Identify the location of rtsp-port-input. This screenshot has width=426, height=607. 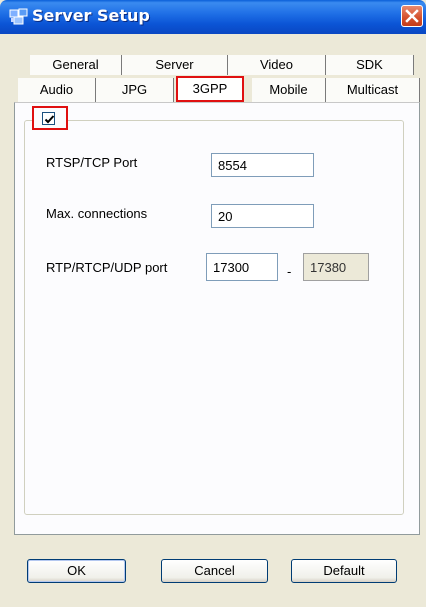
(262, 165).